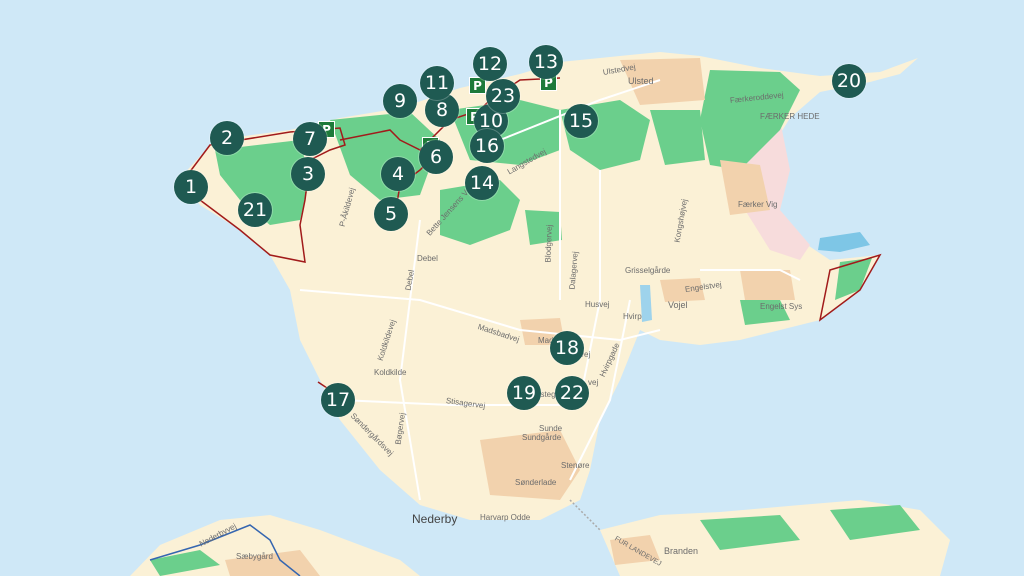 The image size is (1024, 576). What do you see at coordinates (581, 121) in the screenshot?
I see `map-marker-15: 15` at bounding box center [581, 121].